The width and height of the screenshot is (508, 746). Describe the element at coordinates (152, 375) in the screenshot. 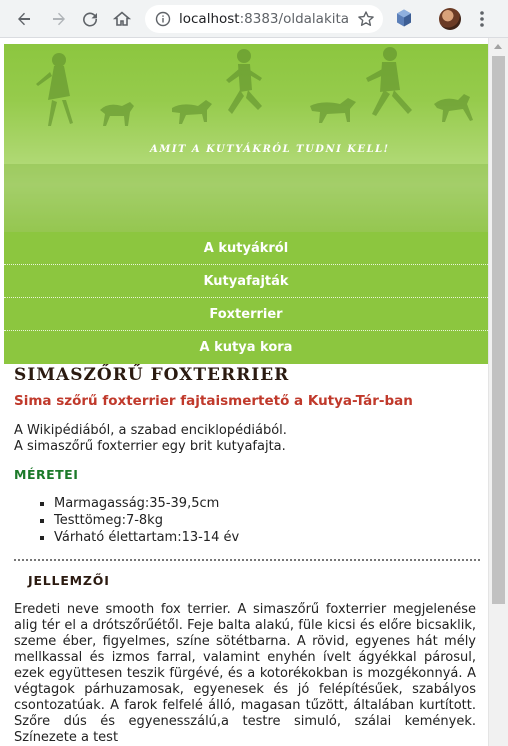

I see `page-title: SIMASZŐRŰ FOXTERRIER` at that location.